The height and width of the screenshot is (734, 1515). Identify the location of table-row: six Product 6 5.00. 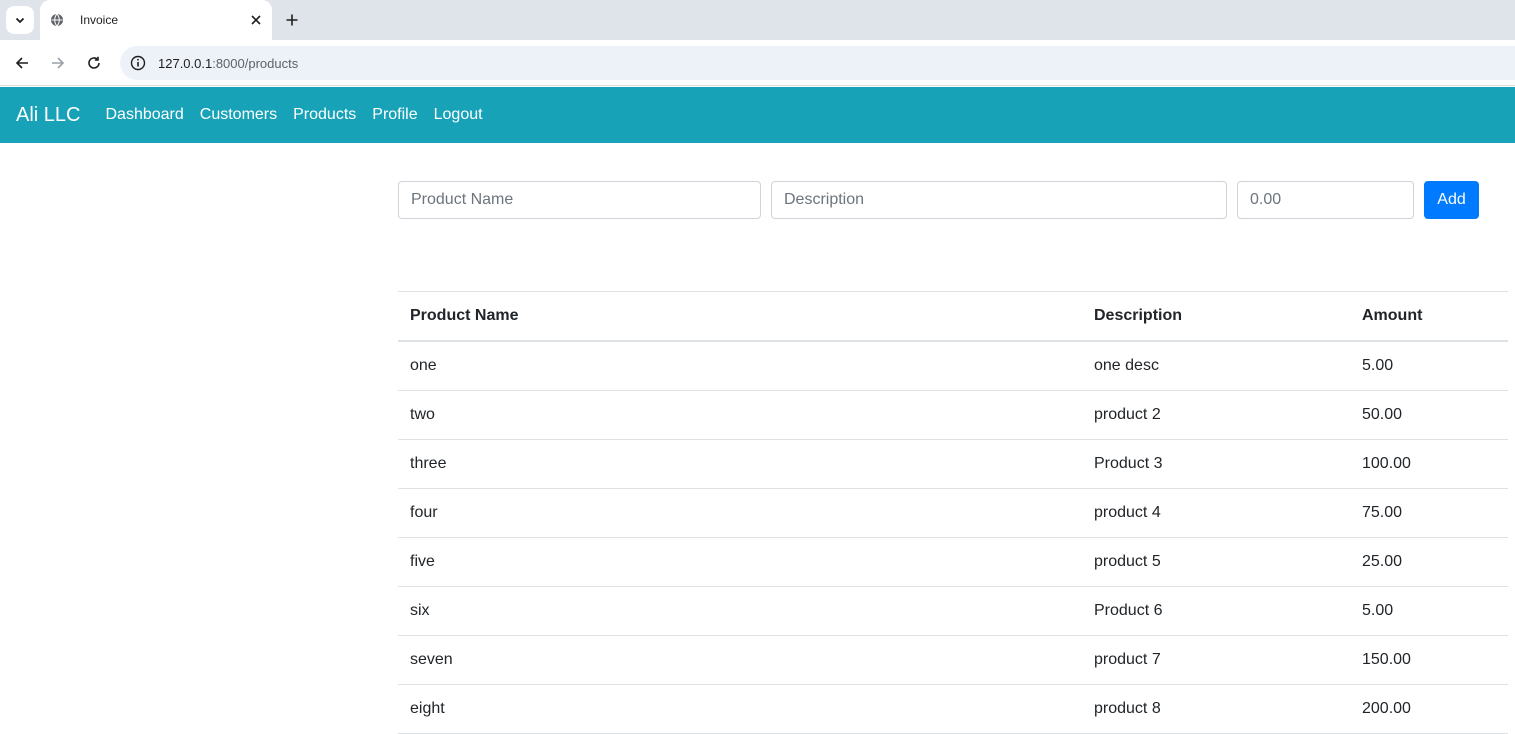
(953, 611).